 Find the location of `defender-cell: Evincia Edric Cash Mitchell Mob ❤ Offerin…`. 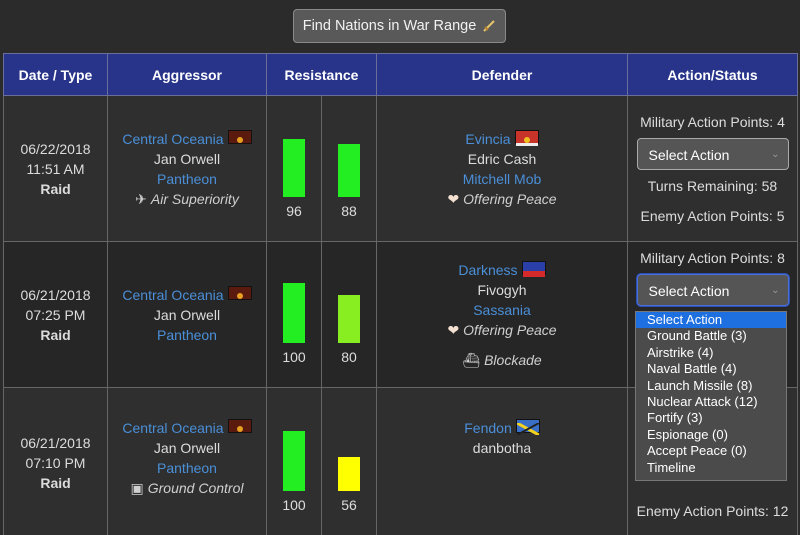

defender-cell: Evincia Edric Cash Mitchell Mob ❤ Offerin… is located at coordinates (502, 168).